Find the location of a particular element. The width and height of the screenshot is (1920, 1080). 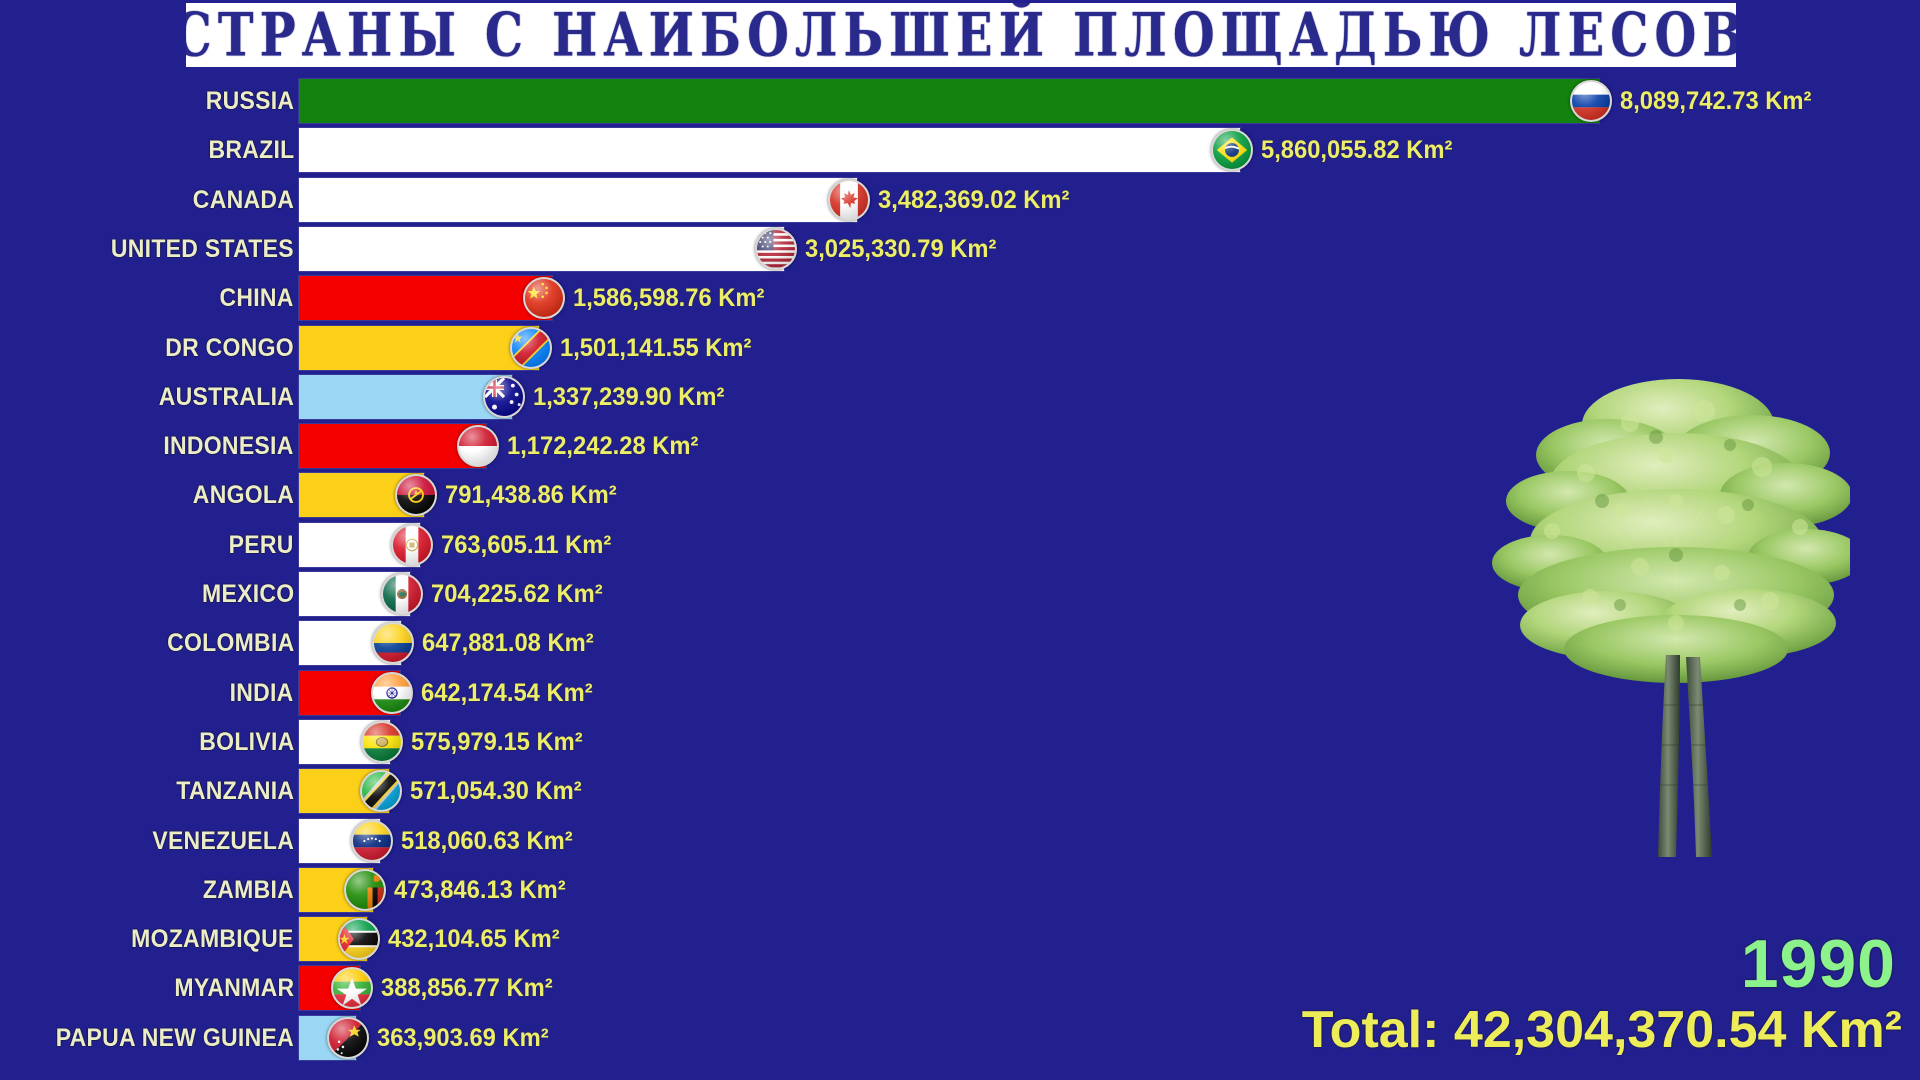

value-label: 3,482,369.02 Km² is located at coordinates (974, 199).